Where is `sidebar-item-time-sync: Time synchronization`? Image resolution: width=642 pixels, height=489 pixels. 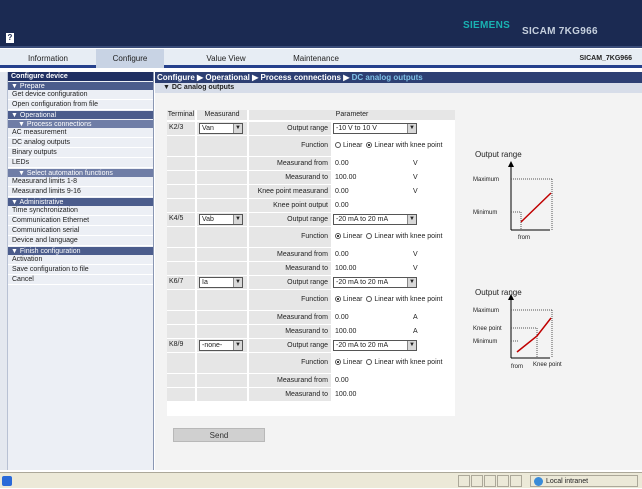
sidebar-item-time-sync: Time synchronization is located at coordinates (80, 211).